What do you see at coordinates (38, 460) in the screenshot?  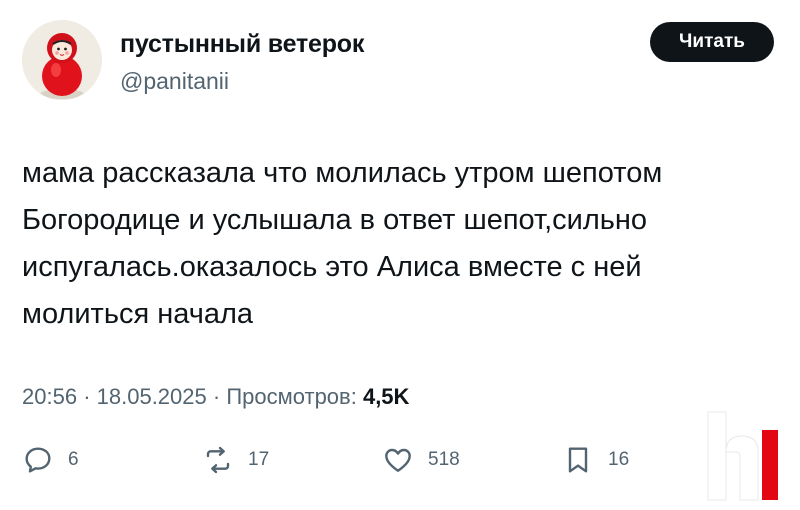 I see `reply-bubble-icon` at bounding box center [38, 460].